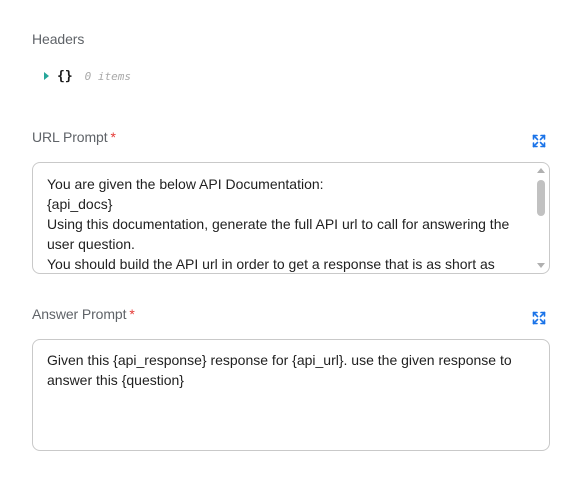  I want to click on scroll-down-arrow-icon, so click(541, 265).